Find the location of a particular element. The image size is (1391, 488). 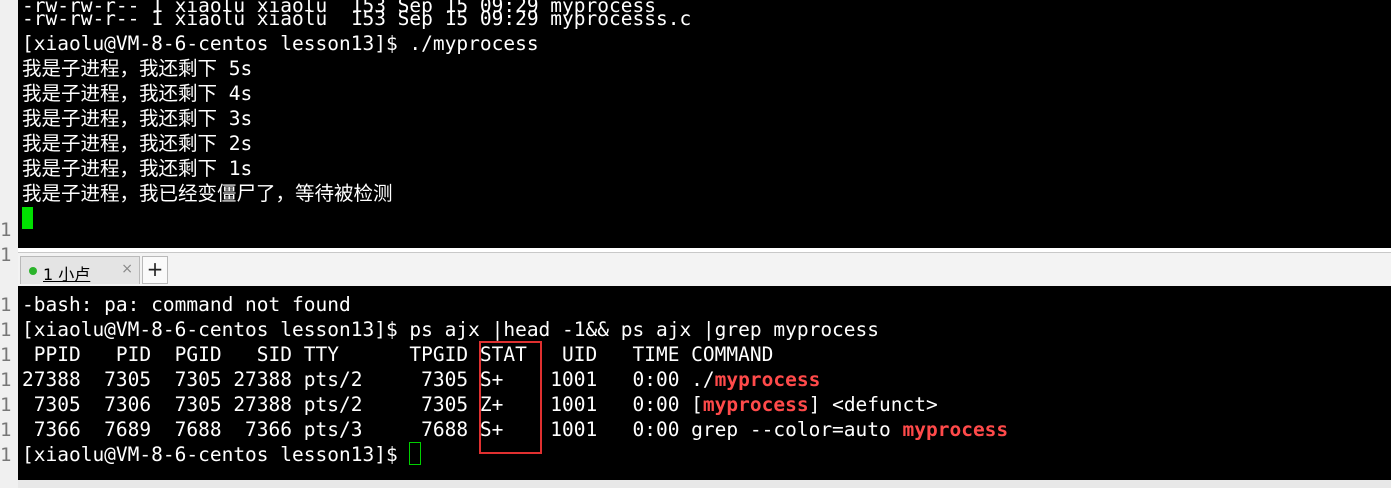

prompt-text: [xiaolu@VM-8-6-centos lesson13]$ is located at coordinates (216, 454).